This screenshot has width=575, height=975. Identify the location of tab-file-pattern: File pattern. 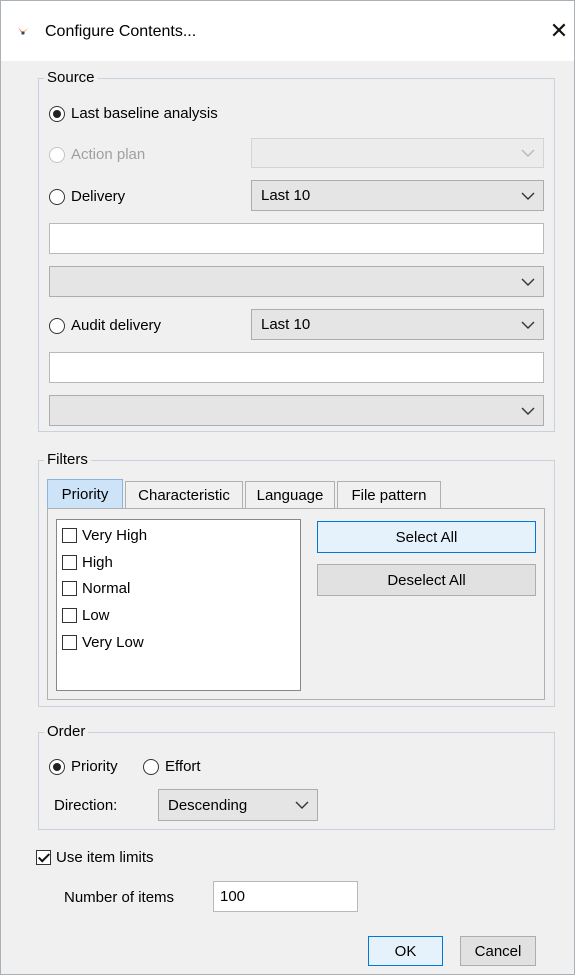
(389, 495).